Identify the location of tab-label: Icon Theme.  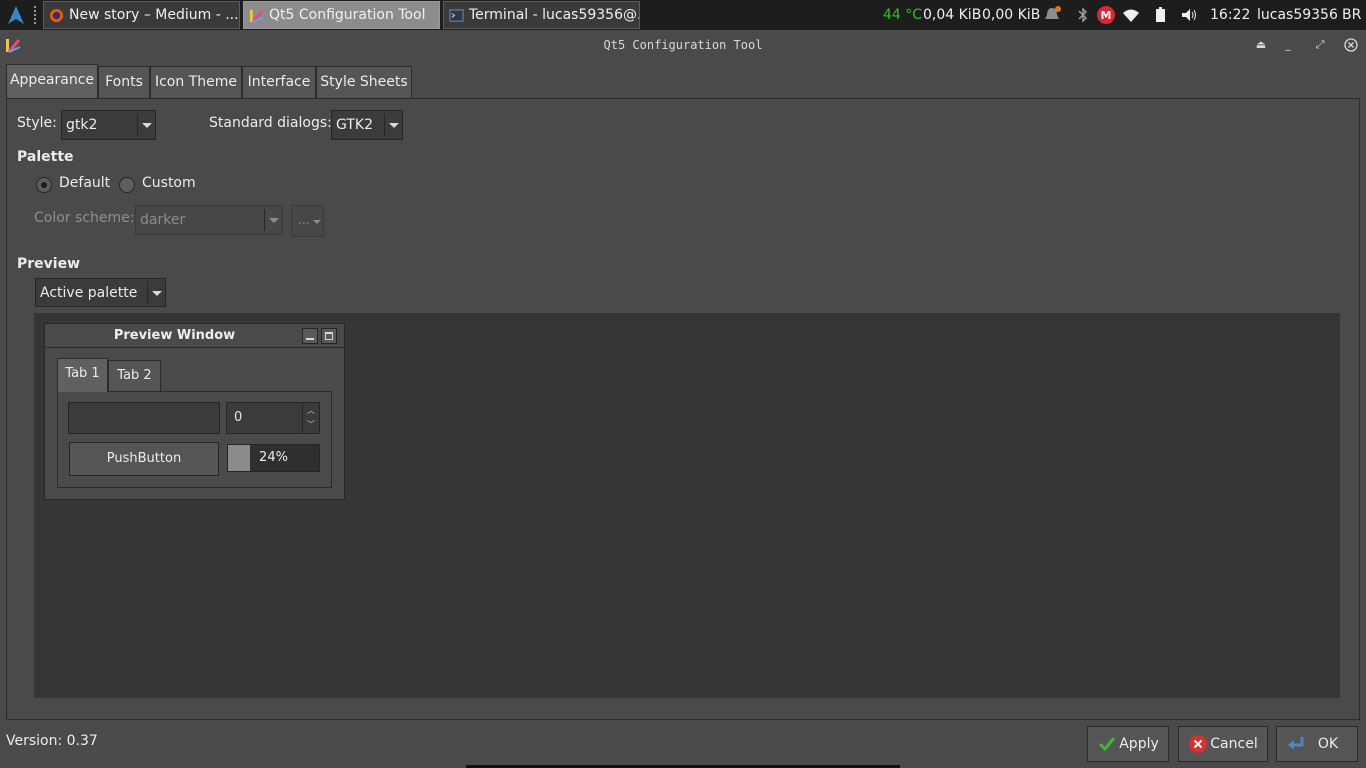
(195, 82).